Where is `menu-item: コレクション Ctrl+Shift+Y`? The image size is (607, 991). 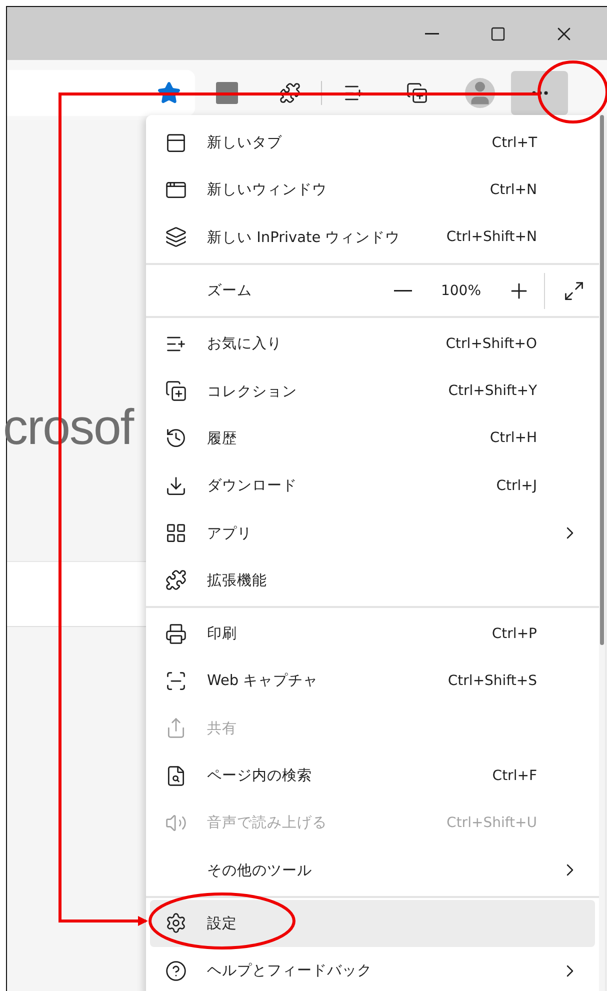 menu-item: コレクション Ctrl+Shift+Y is located at coordinates (372, 391).